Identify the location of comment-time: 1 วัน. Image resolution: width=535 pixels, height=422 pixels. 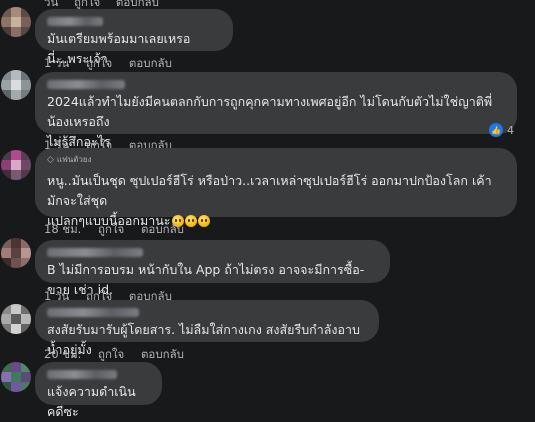
(56, 63).